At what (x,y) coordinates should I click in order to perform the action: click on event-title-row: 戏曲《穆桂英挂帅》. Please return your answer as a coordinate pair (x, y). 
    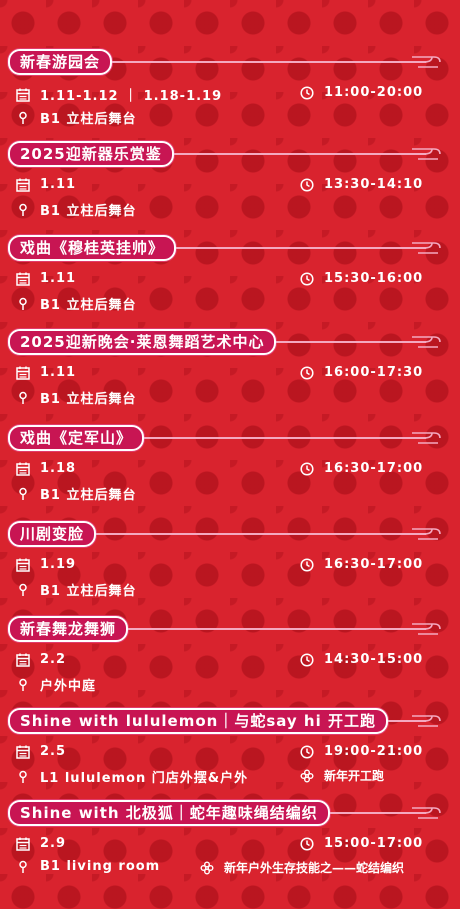
    Looking at the image, I should click on (227, 248).